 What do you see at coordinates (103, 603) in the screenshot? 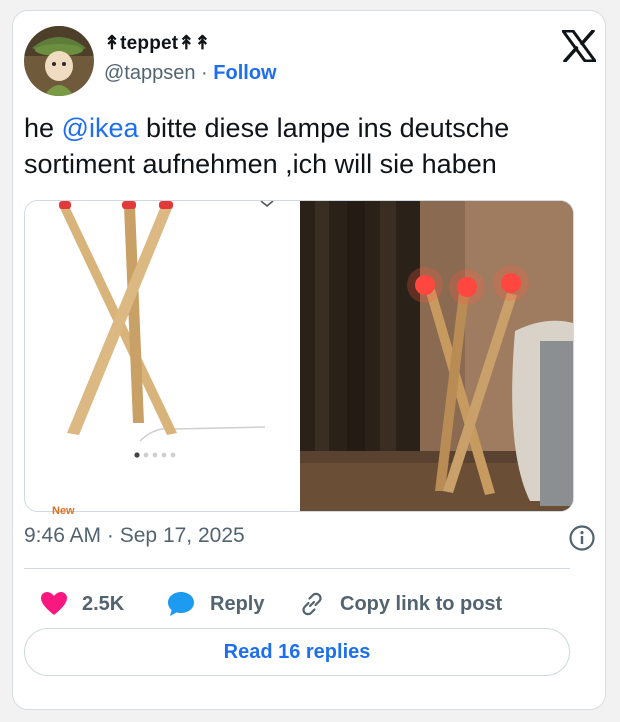
I see `like-count: 2.5K` at bounding box center [103, 603].